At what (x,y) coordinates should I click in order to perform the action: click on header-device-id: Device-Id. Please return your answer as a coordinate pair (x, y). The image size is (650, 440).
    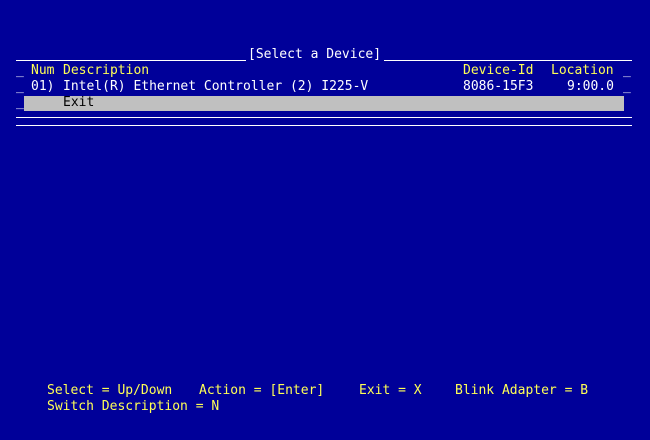
    Looking at the image, I should click on (498, 70).